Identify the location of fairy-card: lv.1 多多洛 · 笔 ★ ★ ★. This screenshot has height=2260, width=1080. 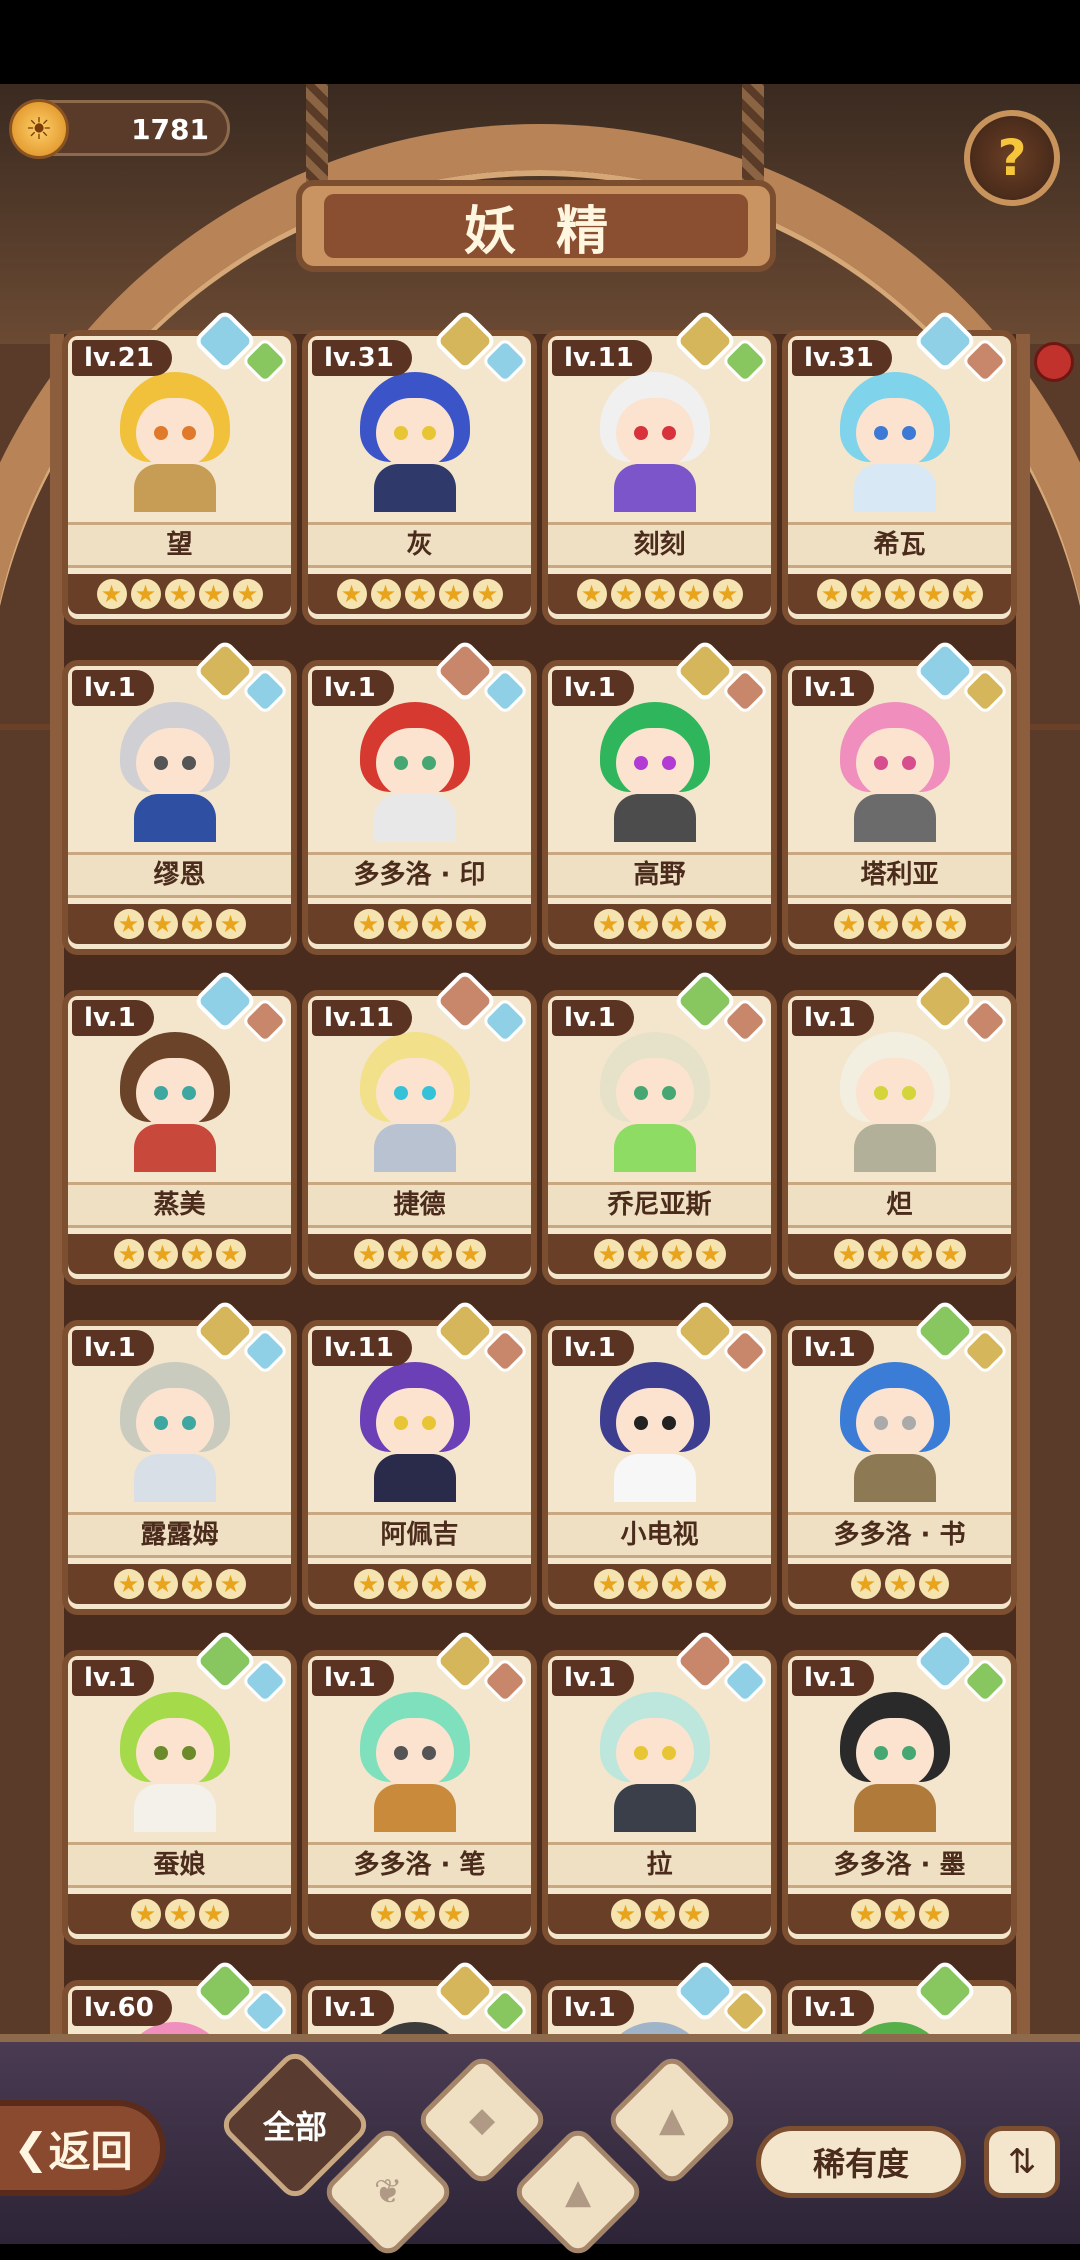
(419, 1786).